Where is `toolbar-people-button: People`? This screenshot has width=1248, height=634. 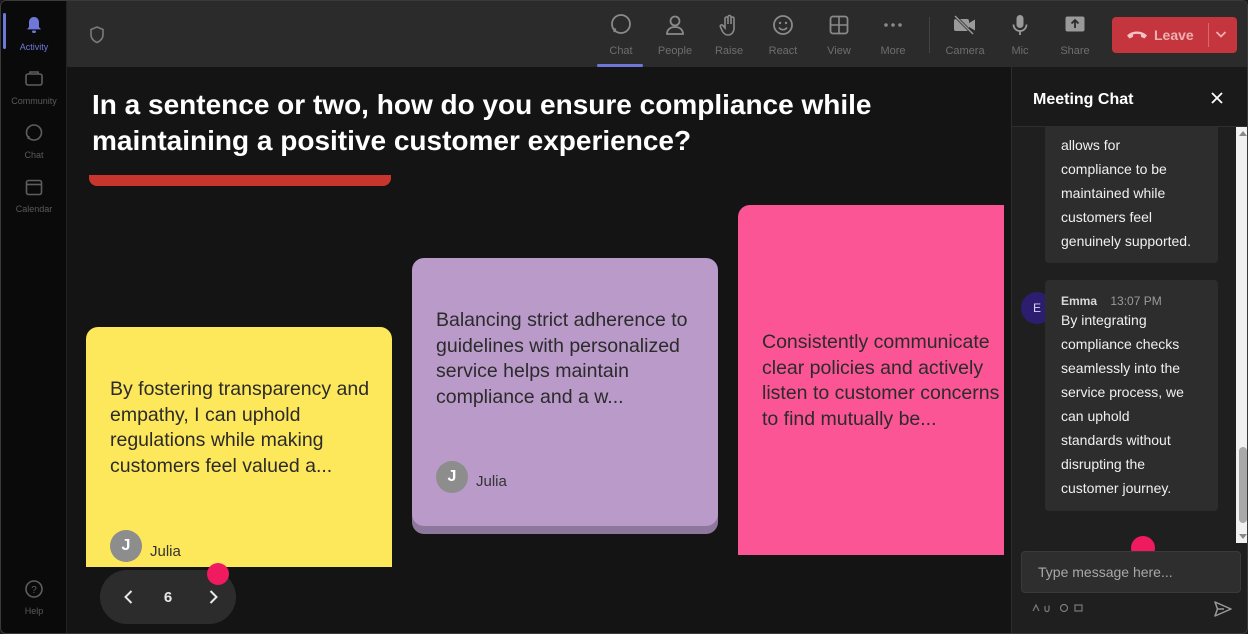 toolbar-people-button: People is located at coordinates (675, 36).